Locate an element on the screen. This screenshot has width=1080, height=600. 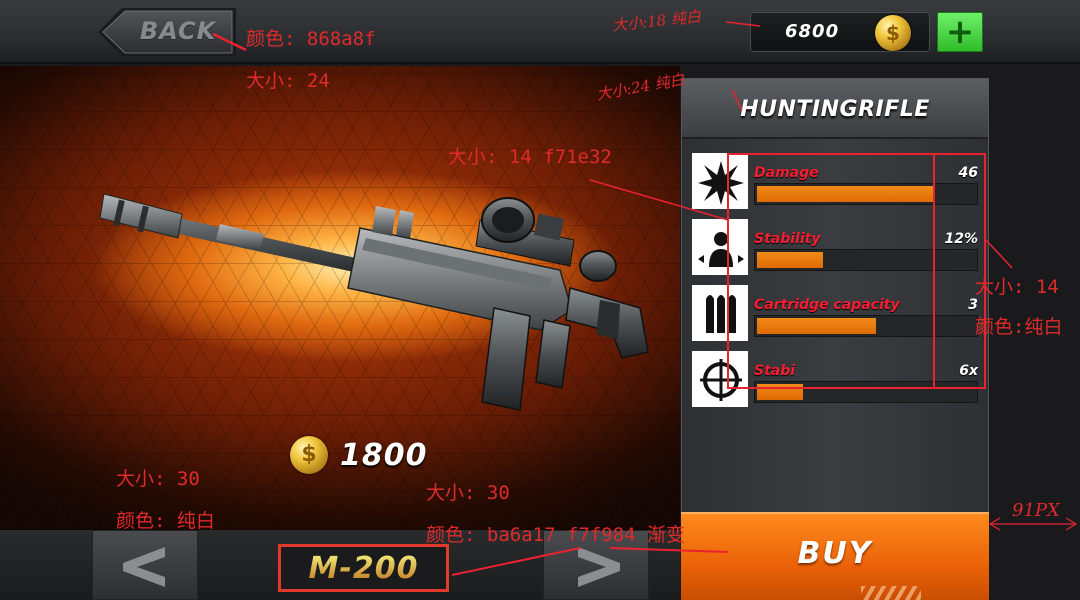
chevron-left-icon is located at coordinates (144, 567).